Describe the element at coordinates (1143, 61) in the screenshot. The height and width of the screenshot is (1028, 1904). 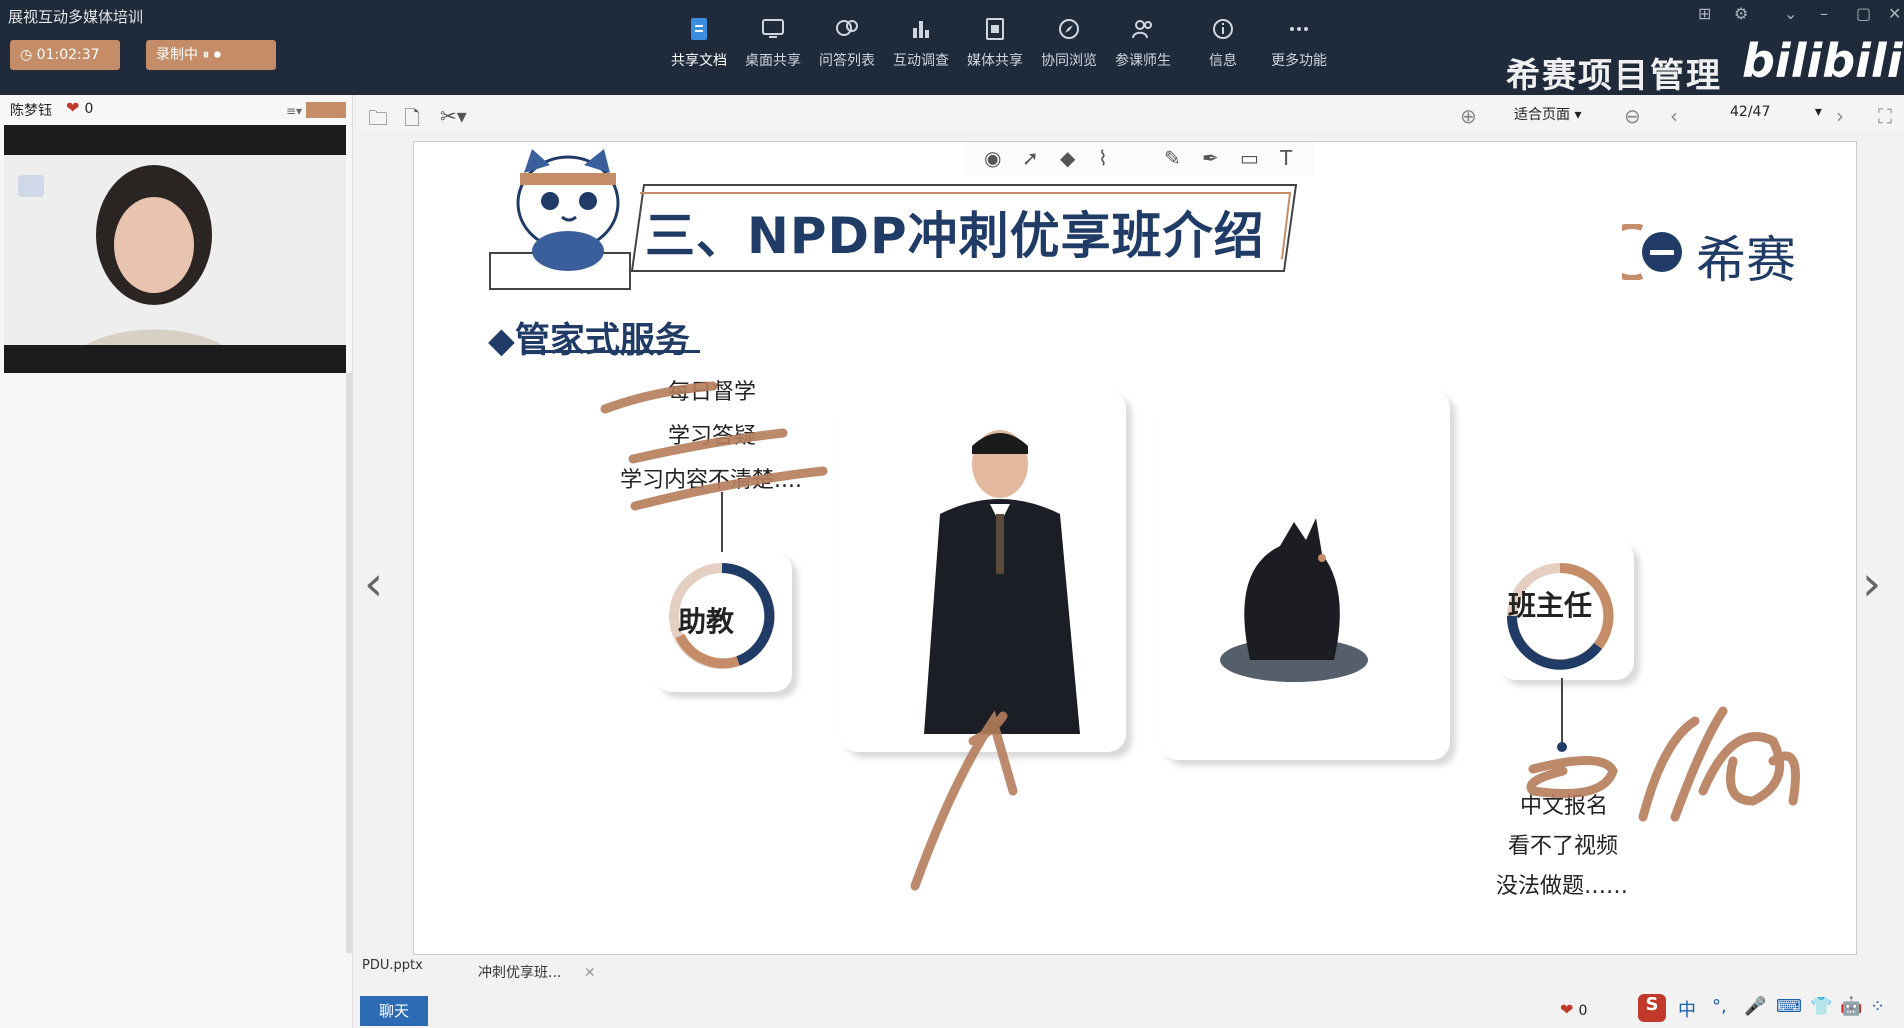
I see `tool-label: 参课师生` at that location.